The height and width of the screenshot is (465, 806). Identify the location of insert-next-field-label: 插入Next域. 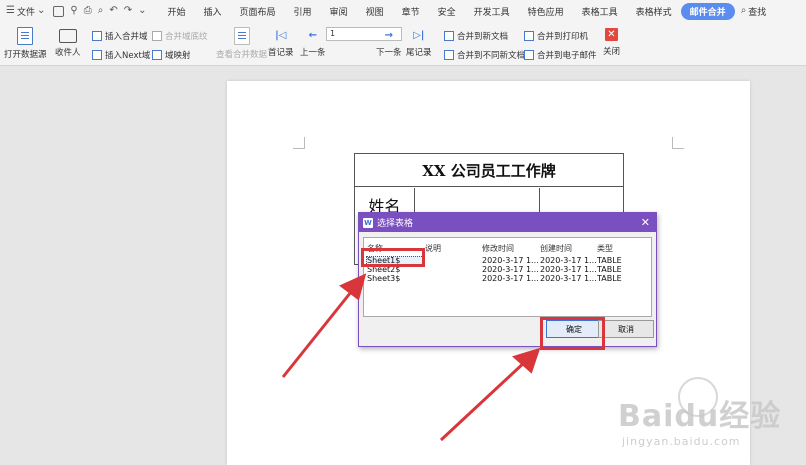
(128, 56).